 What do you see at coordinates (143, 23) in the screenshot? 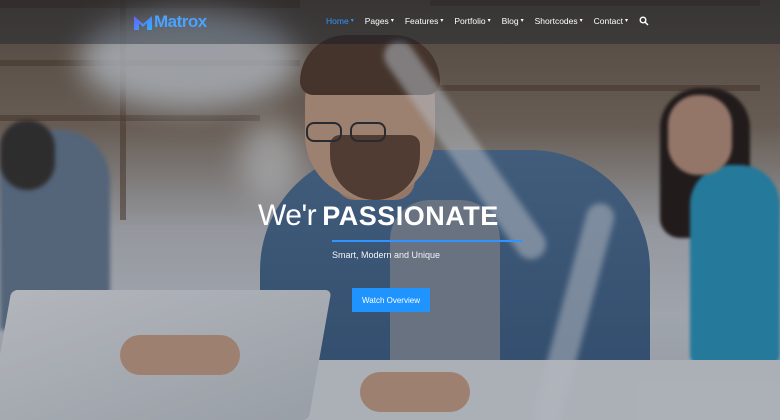
I see `logo-mark-icon` at bounding box center [143, 23].